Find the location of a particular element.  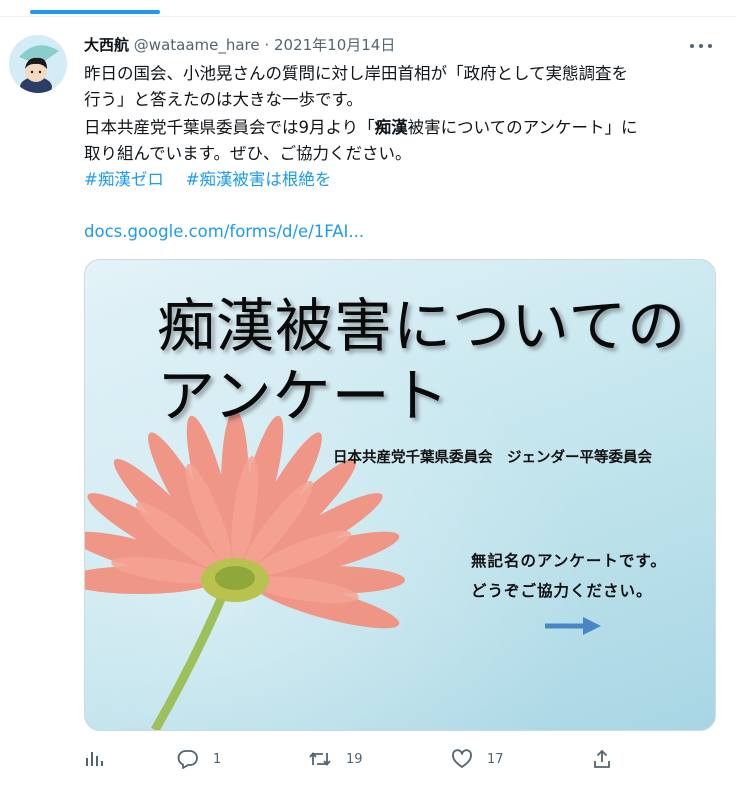

tweet-header: 大西航 @wataame_hare · 2021年10月14日 is located at coordinates (380, 47).